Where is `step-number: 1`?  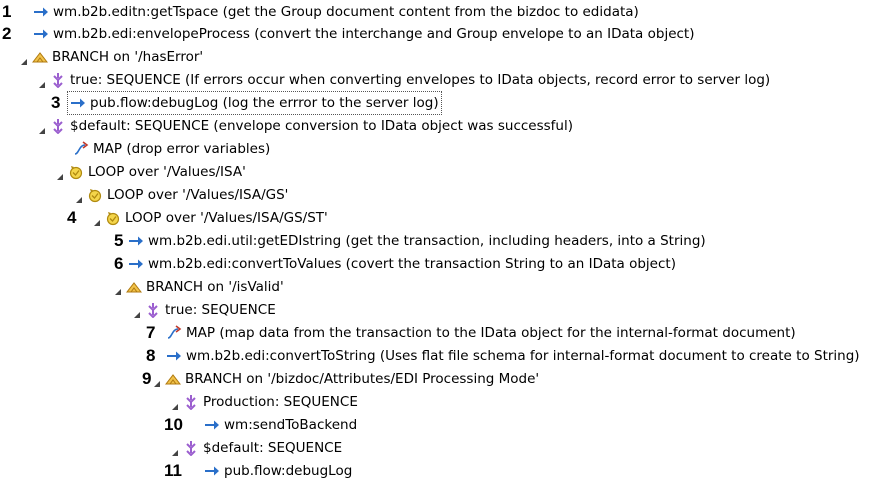
step-number: 1 is located at coordinates (7, 11).